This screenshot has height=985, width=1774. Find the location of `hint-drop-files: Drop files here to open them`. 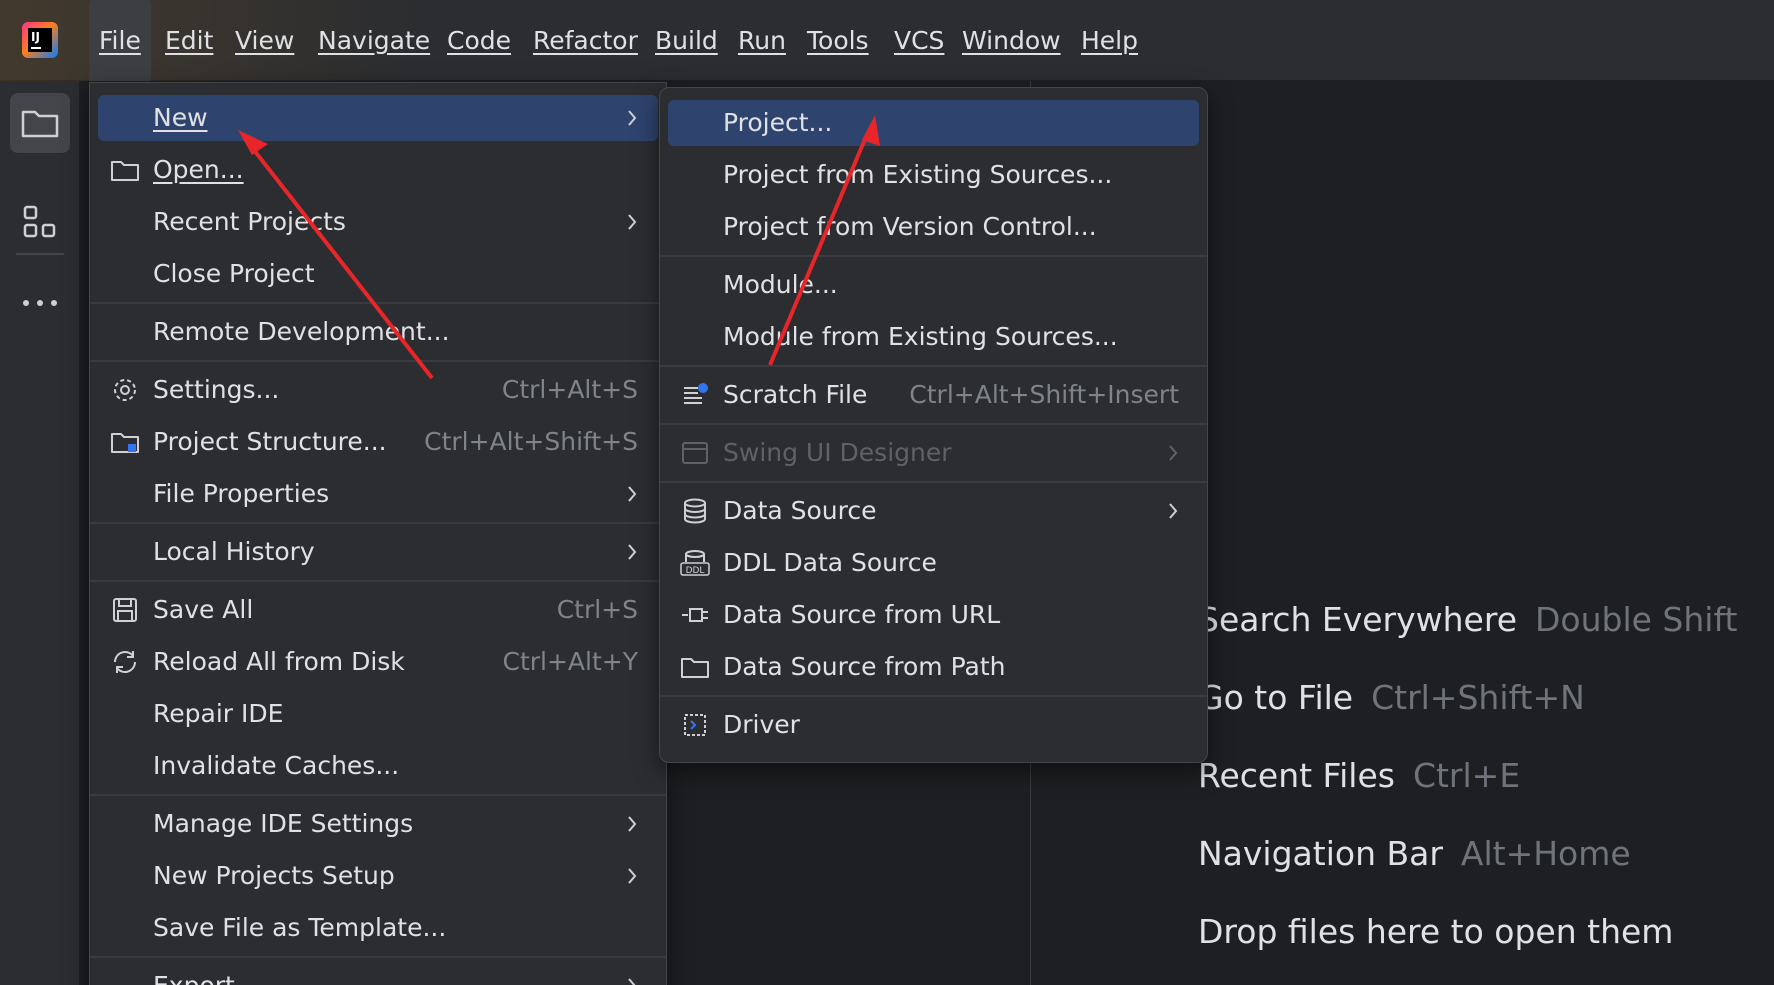

hint-drop-files: Drop files here to open them is located at coordinates (1436, 931).